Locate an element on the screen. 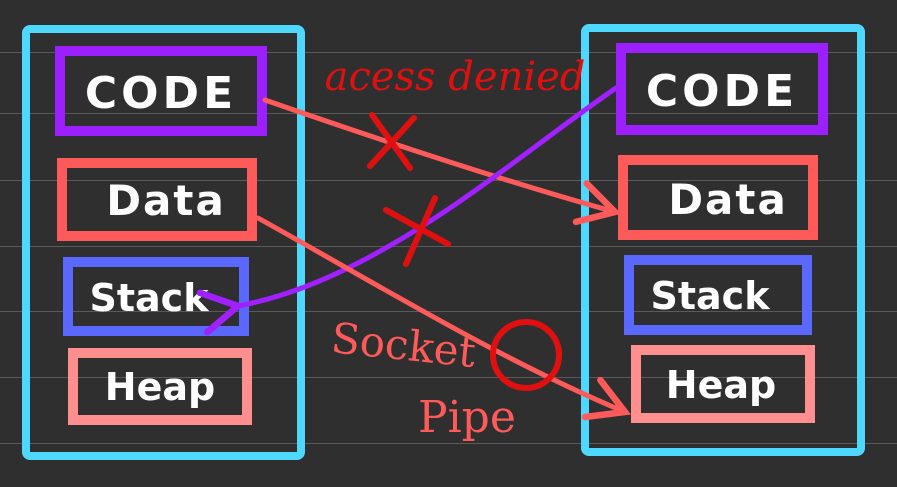  right-segment-stack: Stack is located at coordinates (718, 295).